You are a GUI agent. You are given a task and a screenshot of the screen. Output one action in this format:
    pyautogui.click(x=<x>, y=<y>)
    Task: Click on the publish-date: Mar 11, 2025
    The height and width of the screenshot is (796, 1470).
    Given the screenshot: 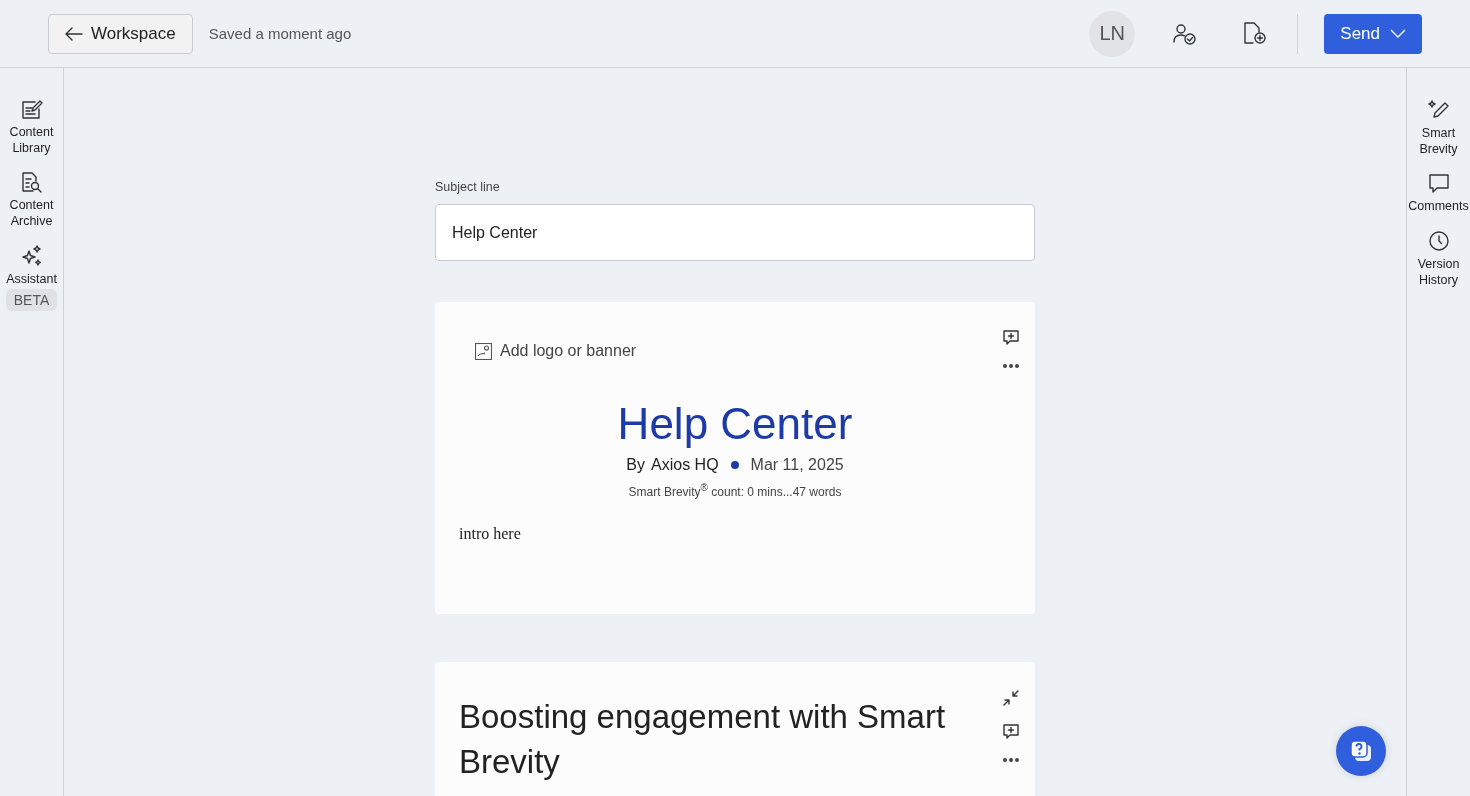 What is the action you would take?
    pyautogui.click(x=797, y=465)
    